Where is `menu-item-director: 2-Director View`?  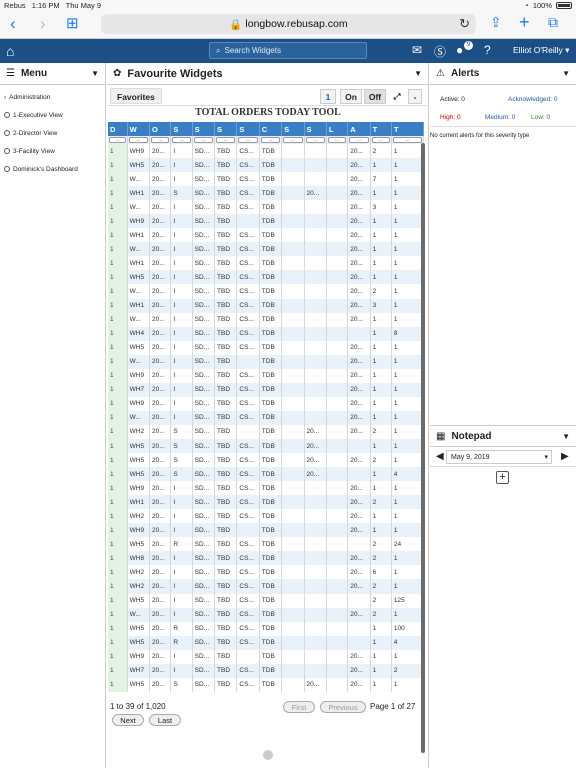 menu-item-director: 2-Director View is located at coordinates (52, 133).